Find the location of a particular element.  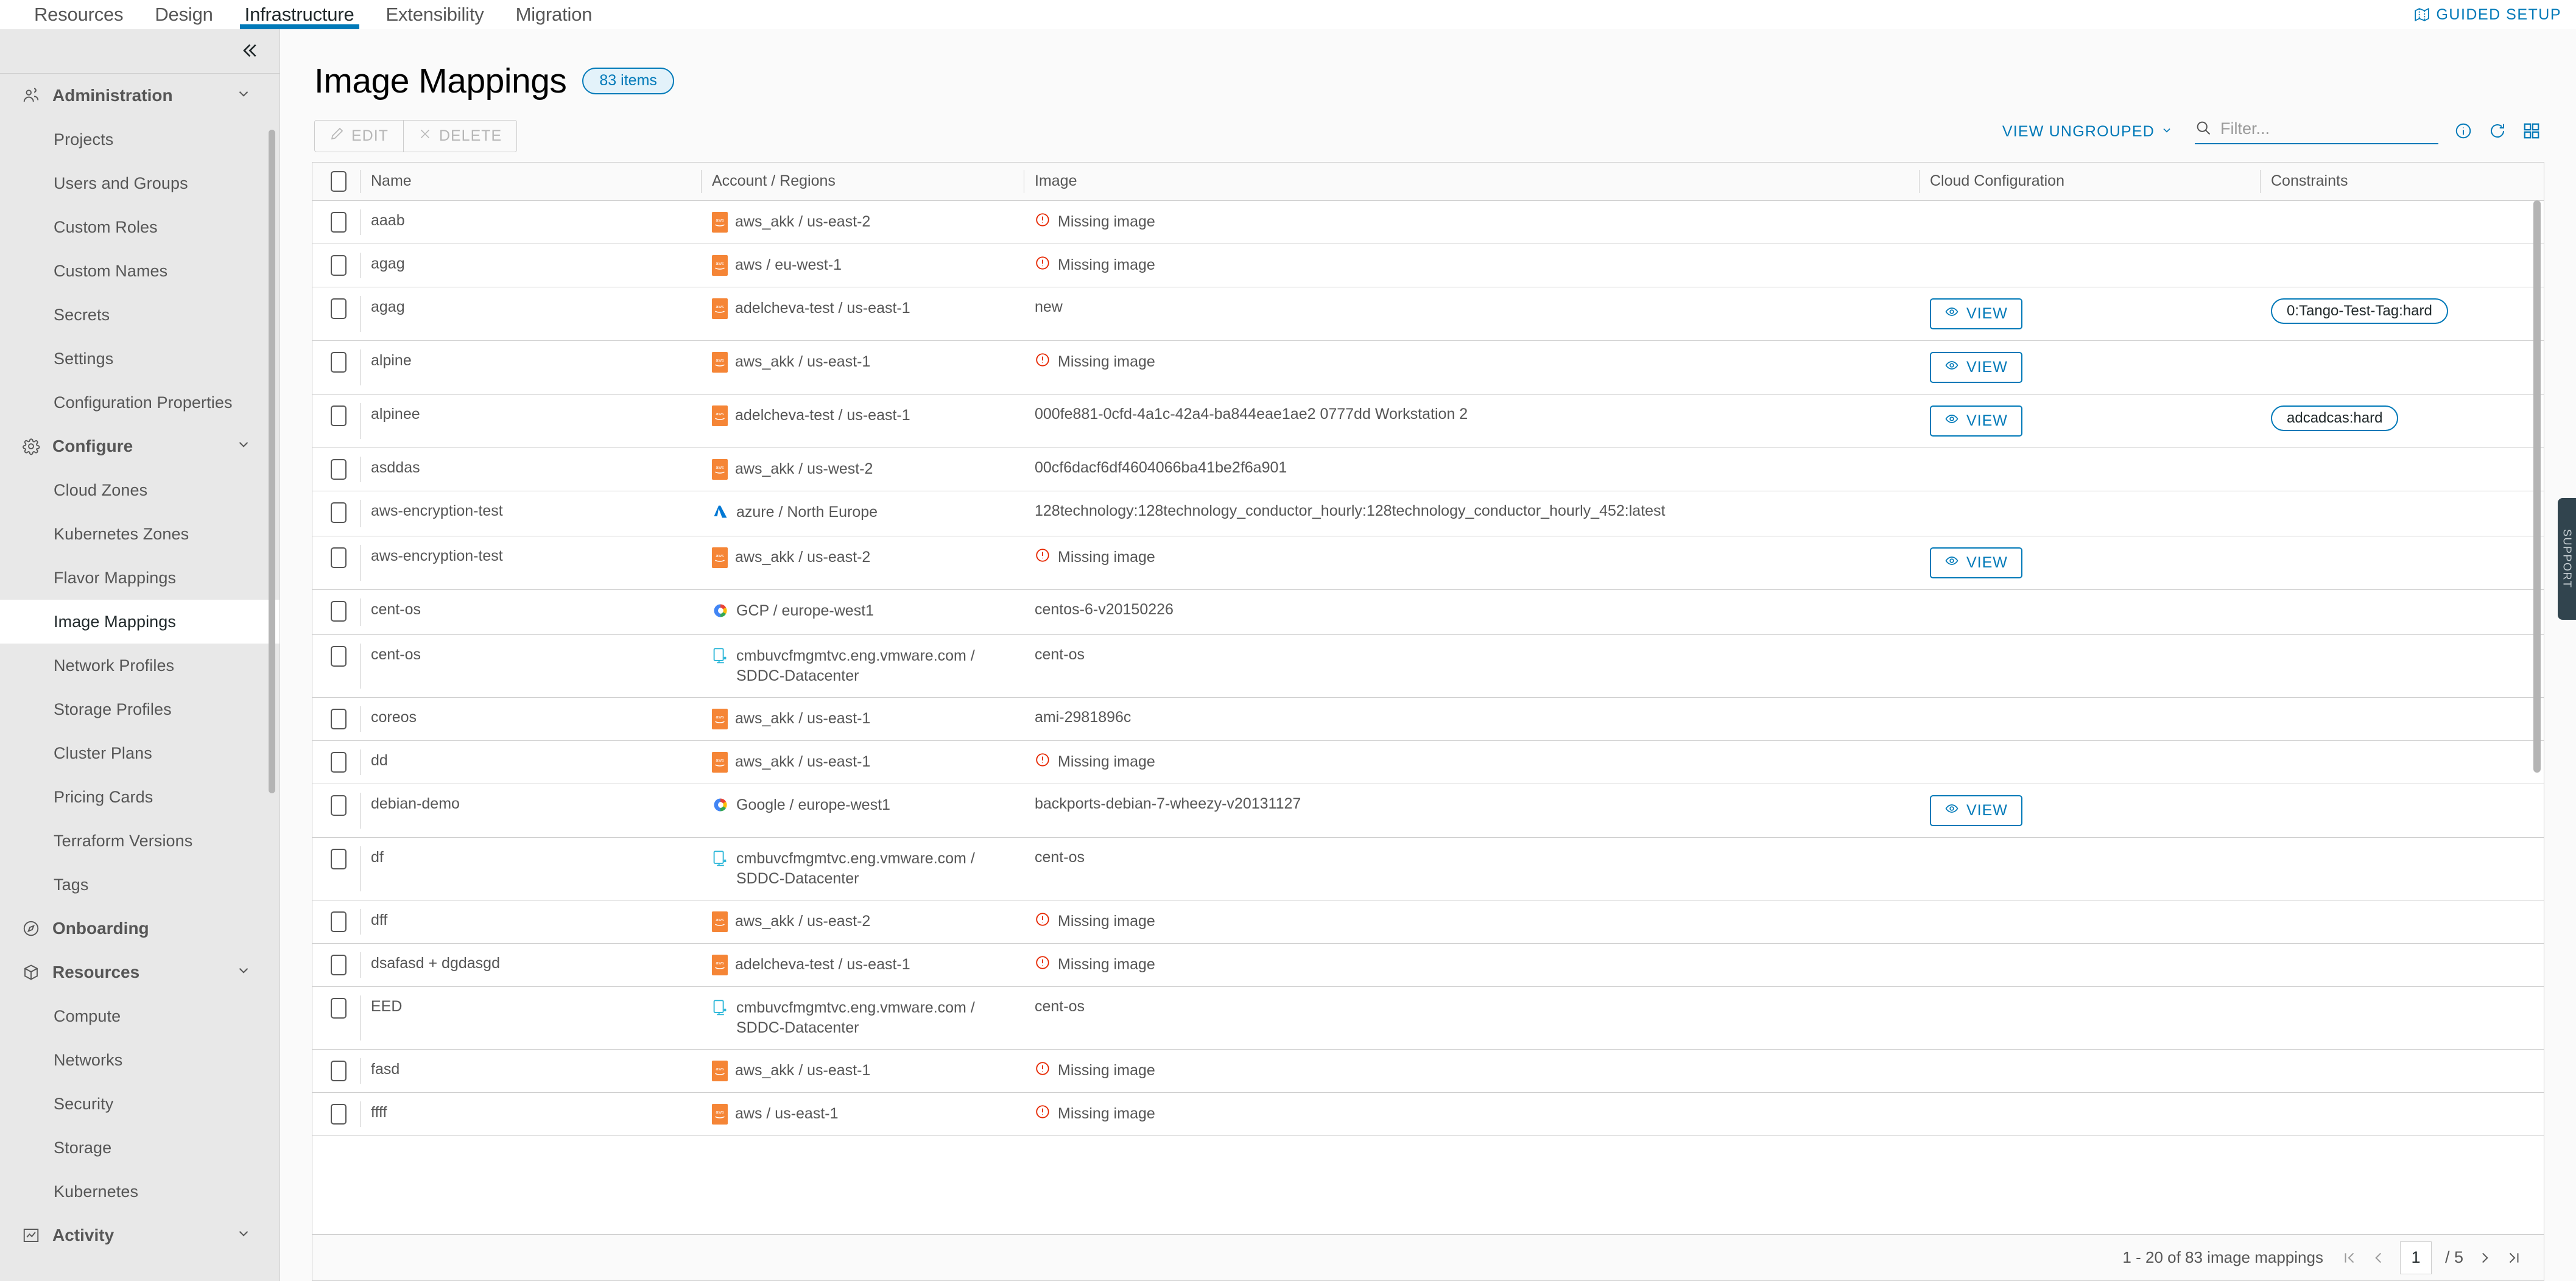

sidebar-group-configure: Configure is located at coordinates (140, 446).